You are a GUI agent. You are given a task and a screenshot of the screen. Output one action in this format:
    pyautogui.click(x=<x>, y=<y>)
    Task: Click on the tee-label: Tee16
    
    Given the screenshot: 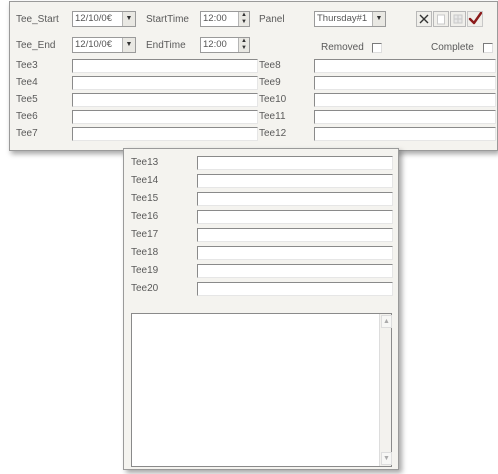 What is the action you would take?
    pyautogui.click(x=145, y=216)
    